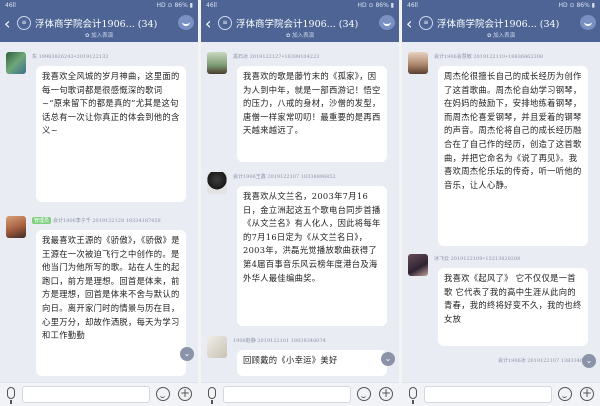 This screenshot has height=406, width=600. What do you see at coordinates (279, 341) in the screenshot?
I see `sender-meta: 1906赵静 2019122101 18838348074` at bounding box center [279, 341].